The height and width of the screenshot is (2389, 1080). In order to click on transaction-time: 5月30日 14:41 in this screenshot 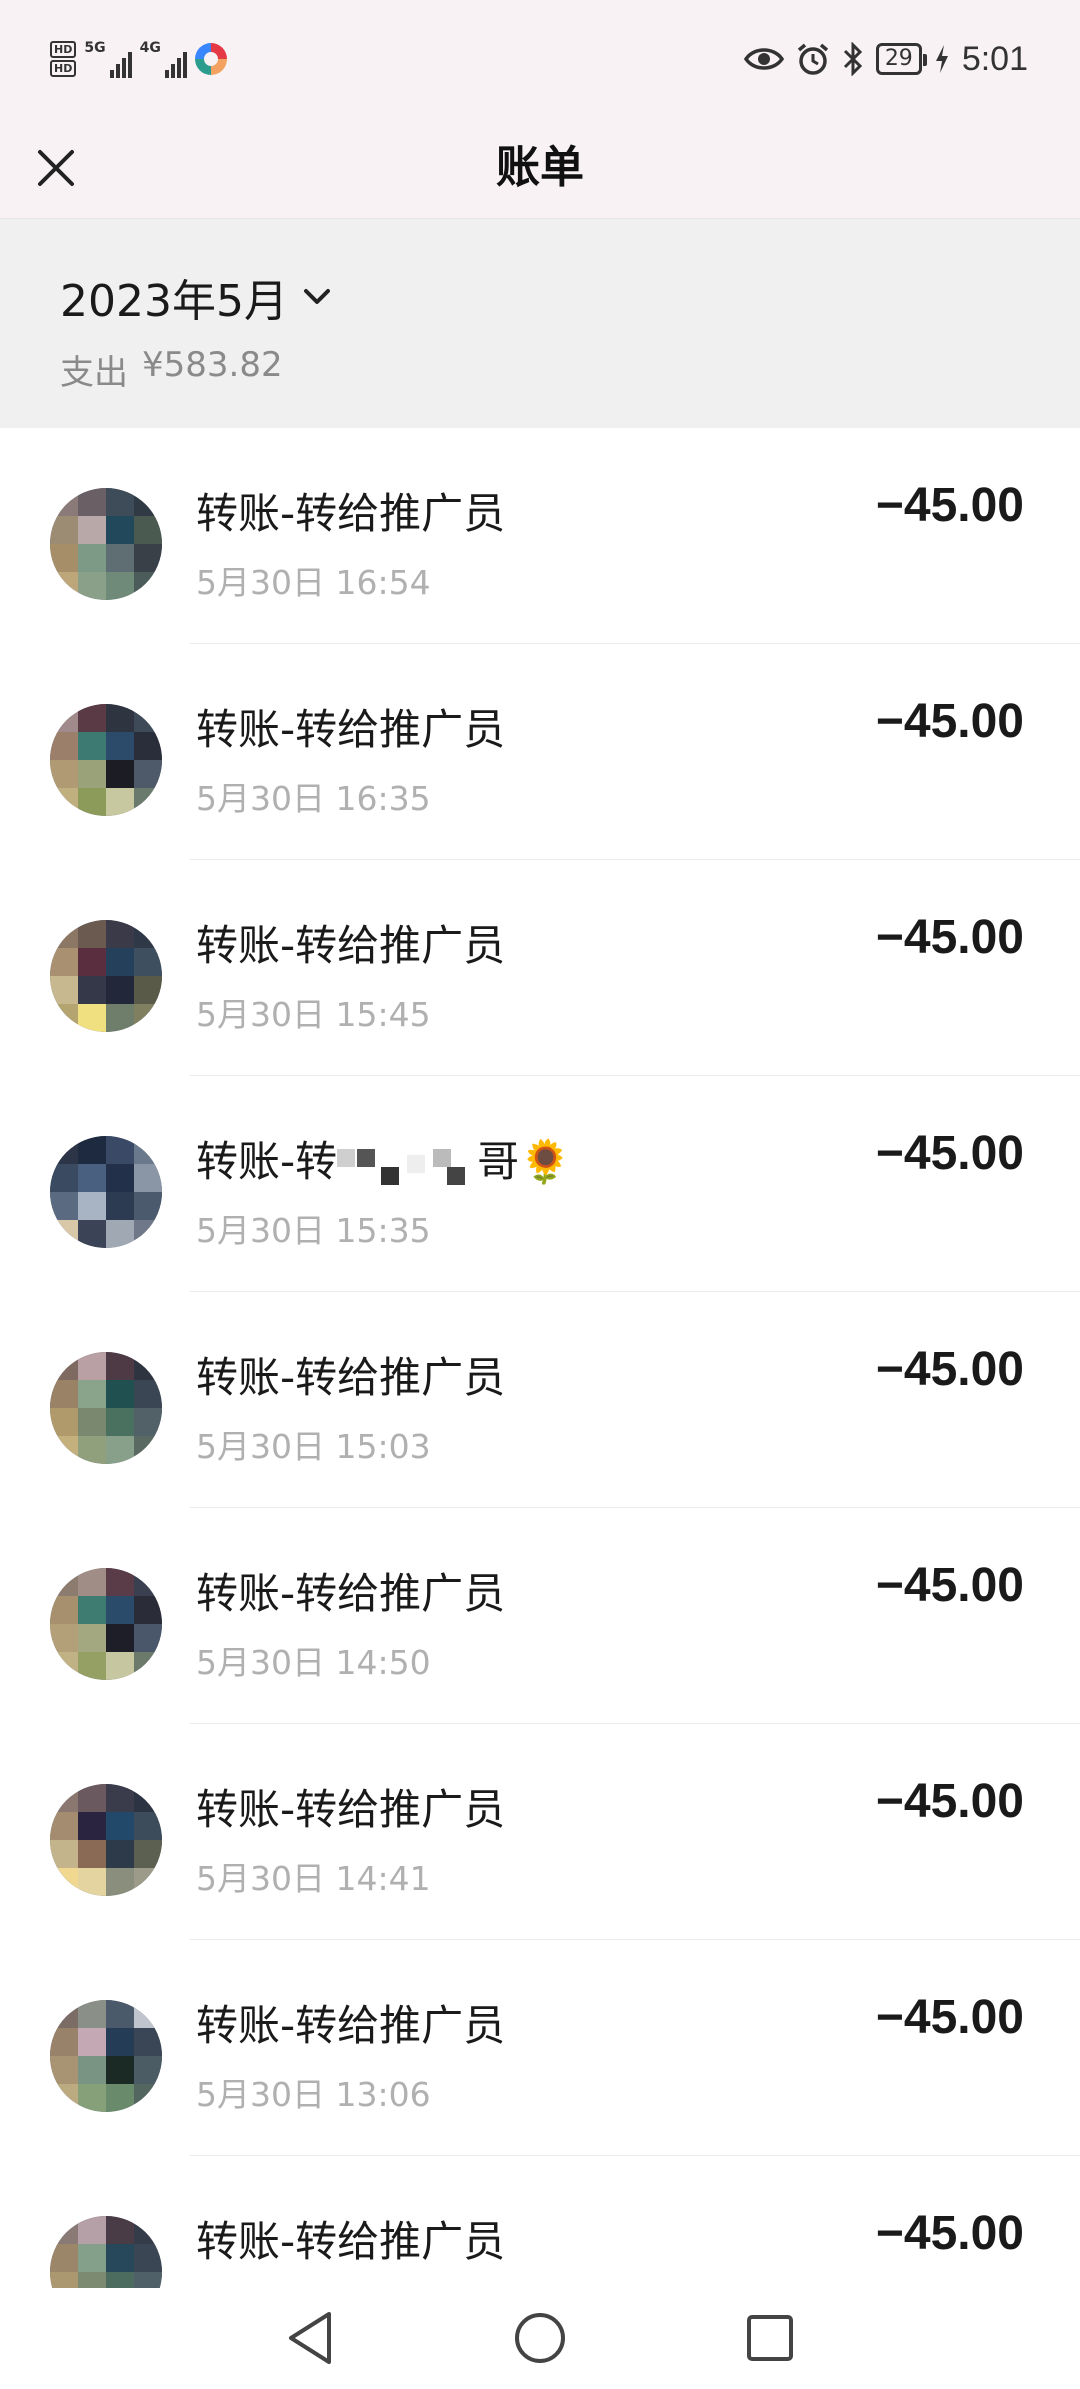, I will do `click(313, 1878)`.